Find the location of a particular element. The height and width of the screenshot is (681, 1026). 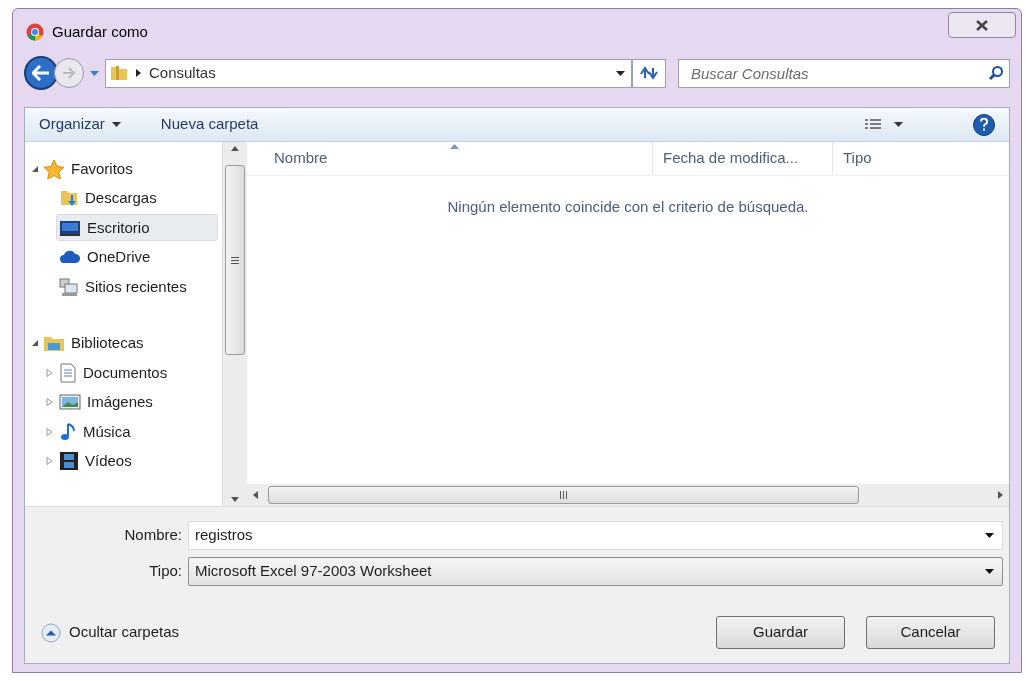

empty-message: Ningún elemento coincide con el criterio de búsqueda. is located at coordinates (628, 207).